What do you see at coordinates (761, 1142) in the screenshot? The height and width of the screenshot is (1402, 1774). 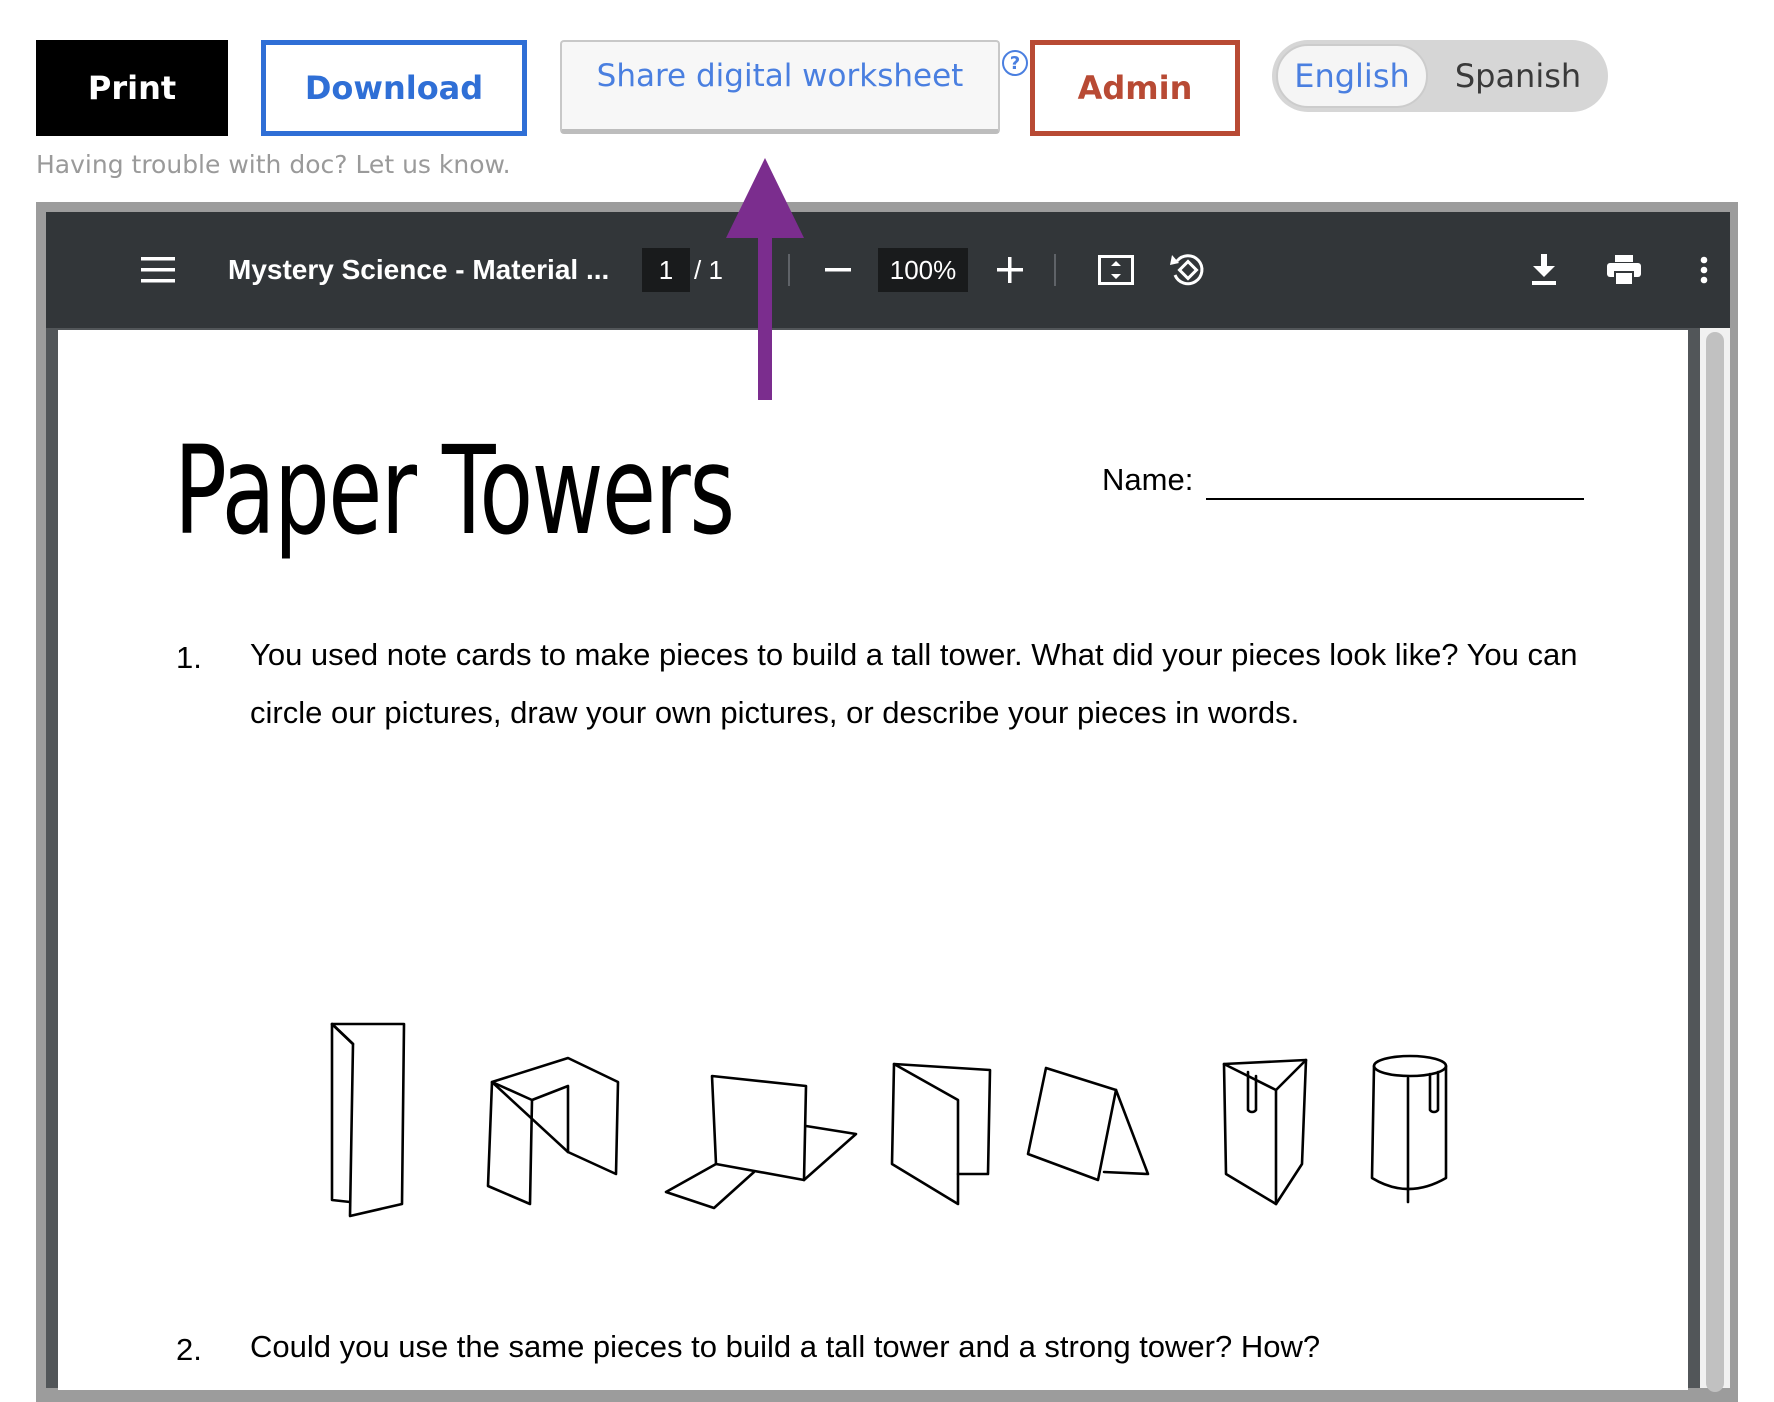 I see `folded-base-piece` at bounding box center [761, 1142].